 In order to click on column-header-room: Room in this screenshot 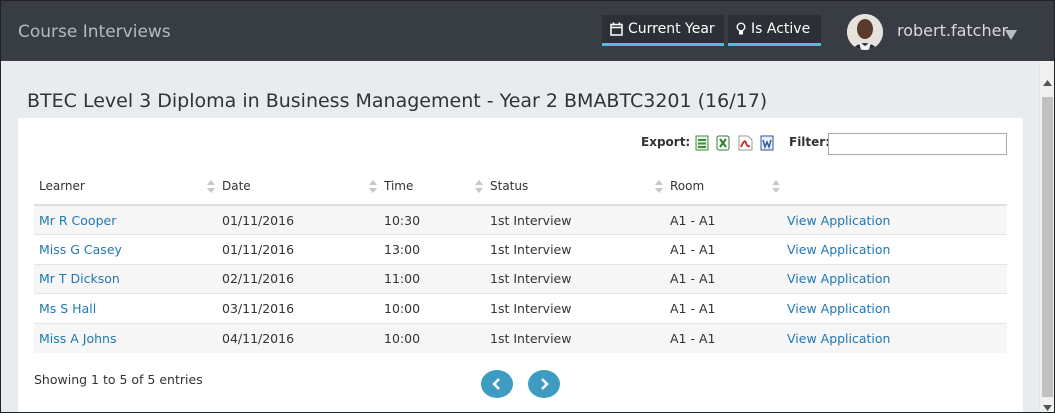, I will do `click(723, 187)`.